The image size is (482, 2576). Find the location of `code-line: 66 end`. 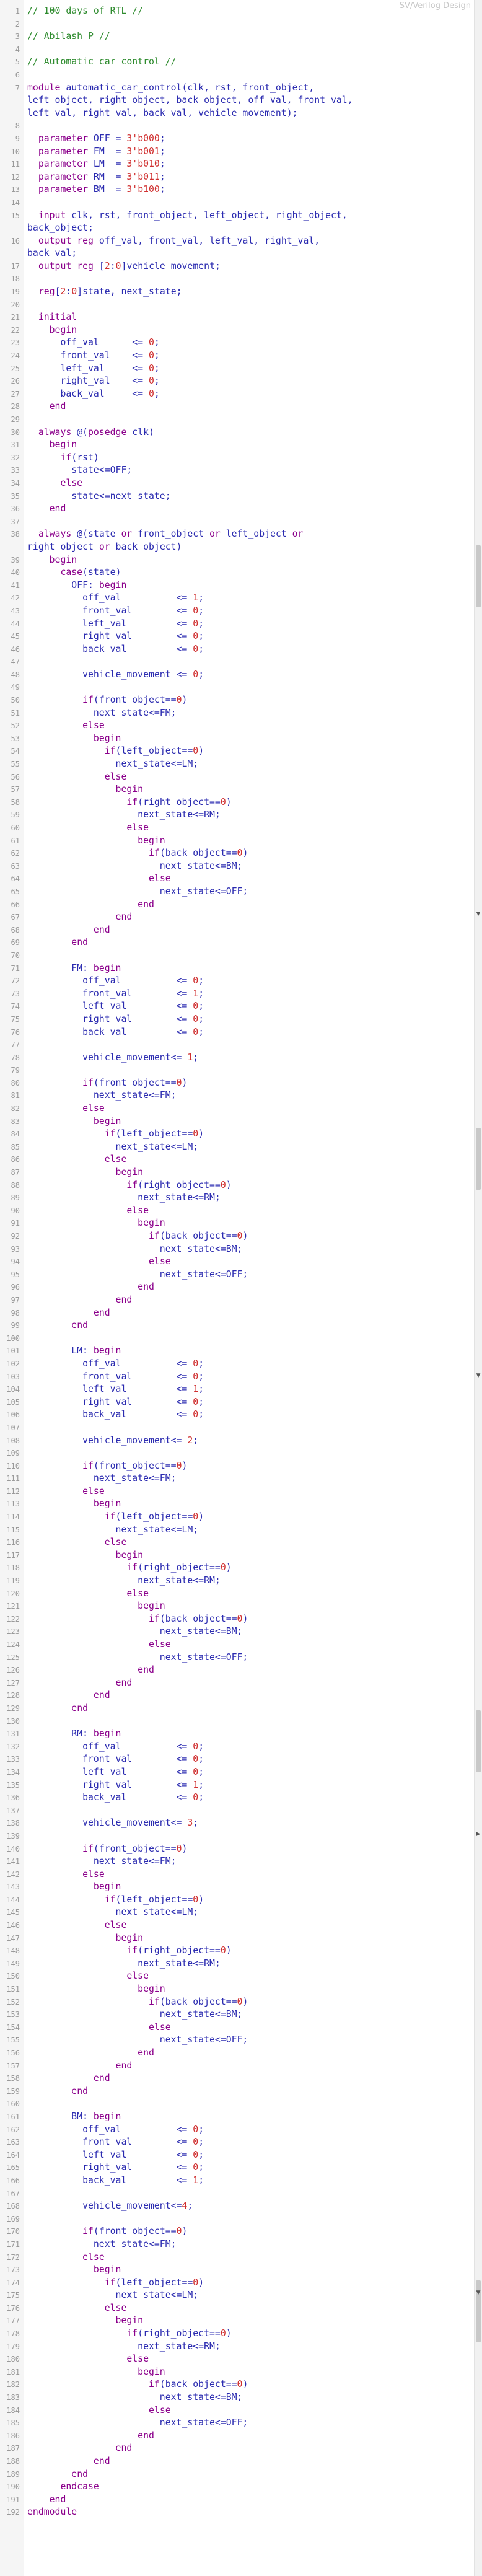

code-line: 66 end is located at coordinates (236, 906).